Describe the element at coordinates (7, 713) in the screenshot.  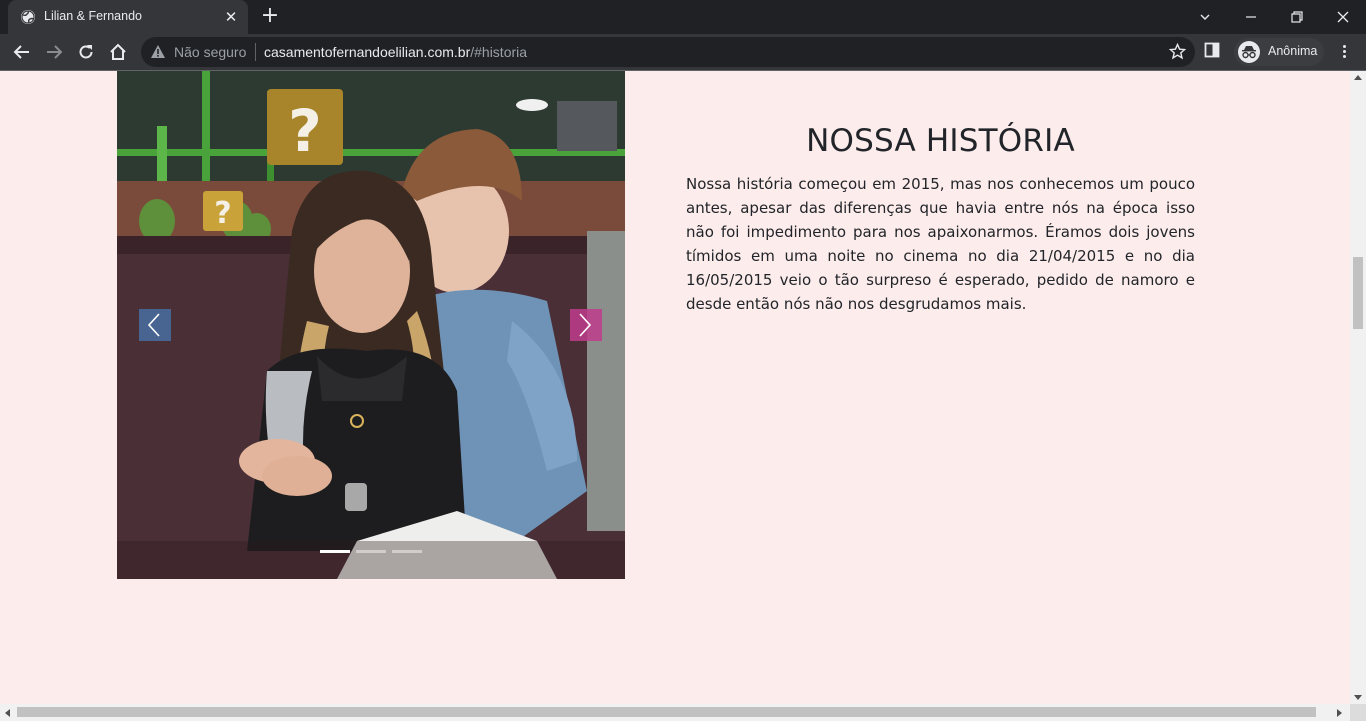
I see `scroll-left-icon` at that location.